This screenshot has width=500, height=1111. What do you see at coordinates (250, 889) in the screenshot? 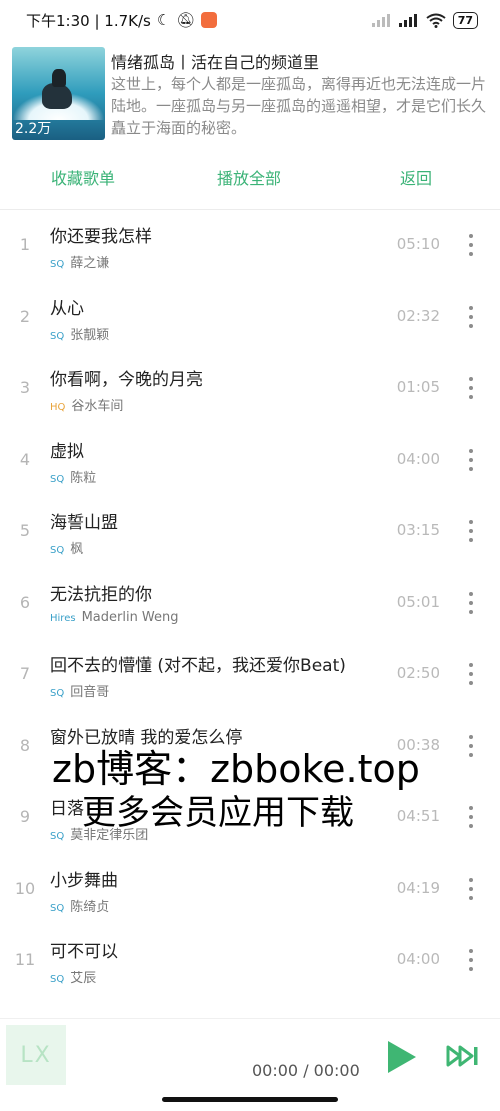
I see `song-row: 10 小步舞曲 SQ 陈绮贞 04:19` at bounding box center [250, 889].